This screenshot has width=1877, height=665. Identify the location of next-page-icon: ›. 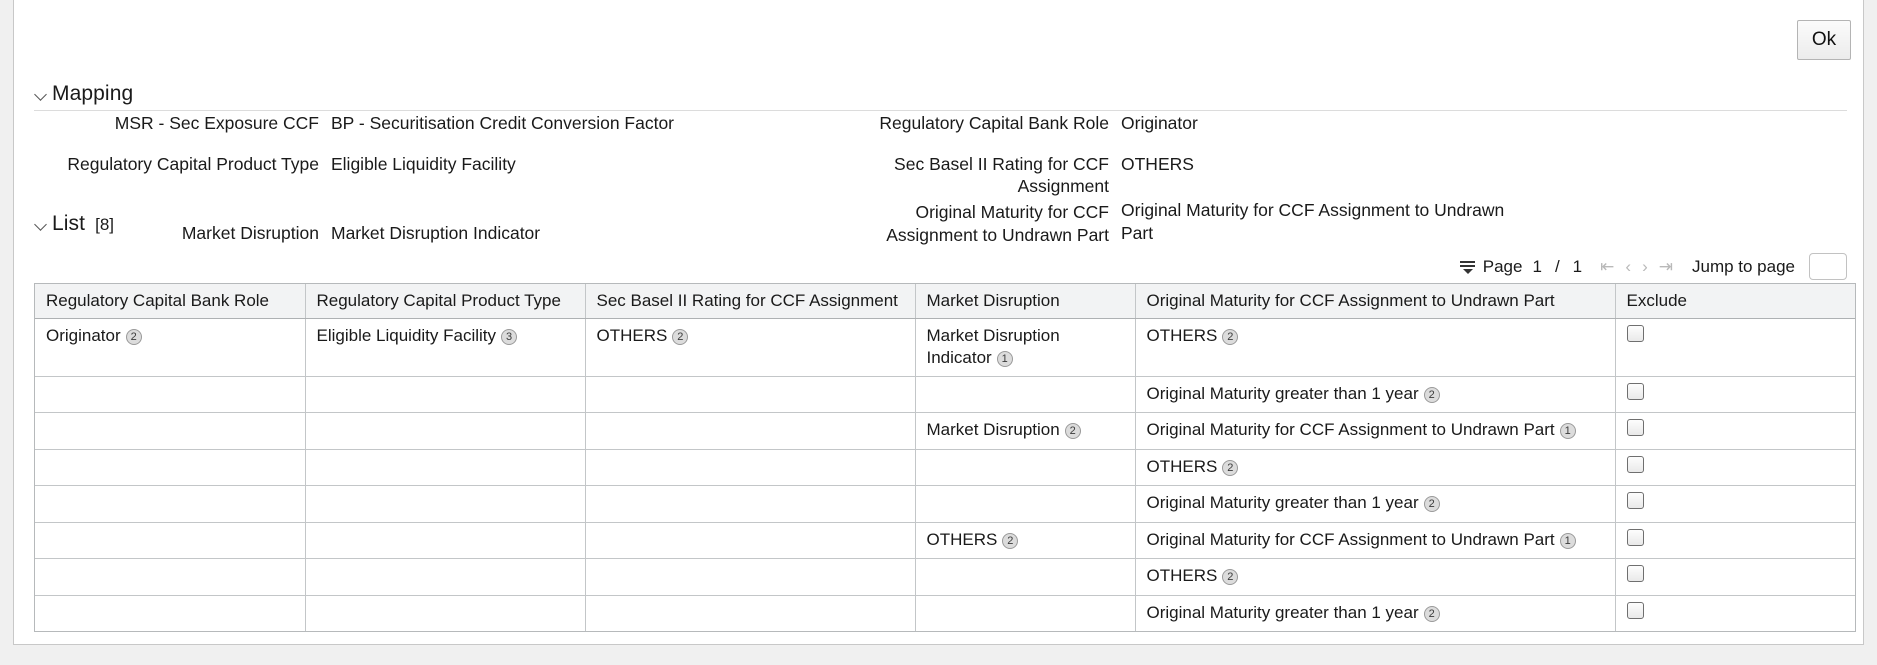
(1645, 266).